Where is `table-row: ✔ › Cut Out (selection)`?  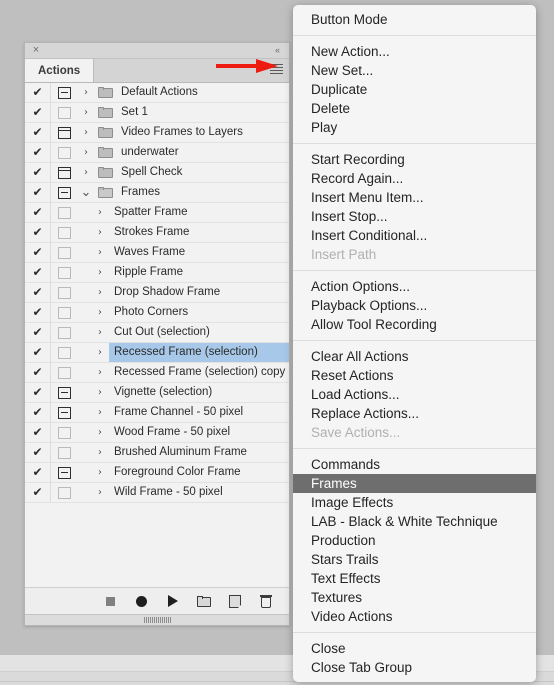
table-row: ✔ › Cut Out (selection) is located at coordinates (157, 333).